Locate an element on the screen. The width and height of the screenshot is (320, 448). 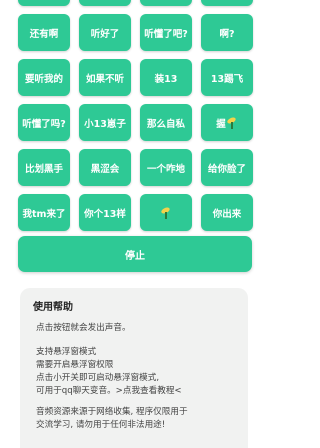
sound-button-label: 如果不听 is located at coordinates (104, 79).